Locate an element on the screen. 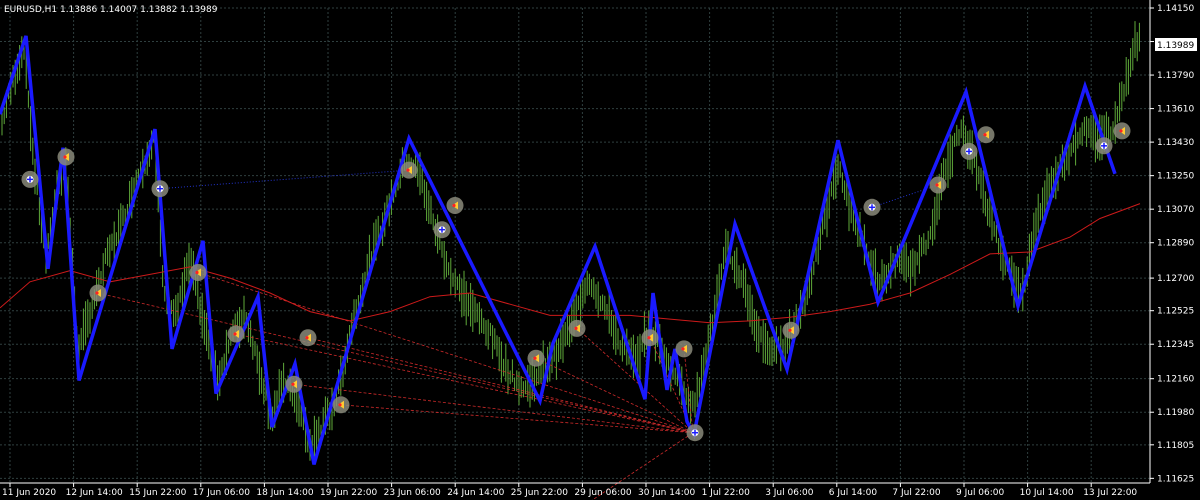  time-tick-label: 24 Jun 14:00 is located at coordinates (475, 493).